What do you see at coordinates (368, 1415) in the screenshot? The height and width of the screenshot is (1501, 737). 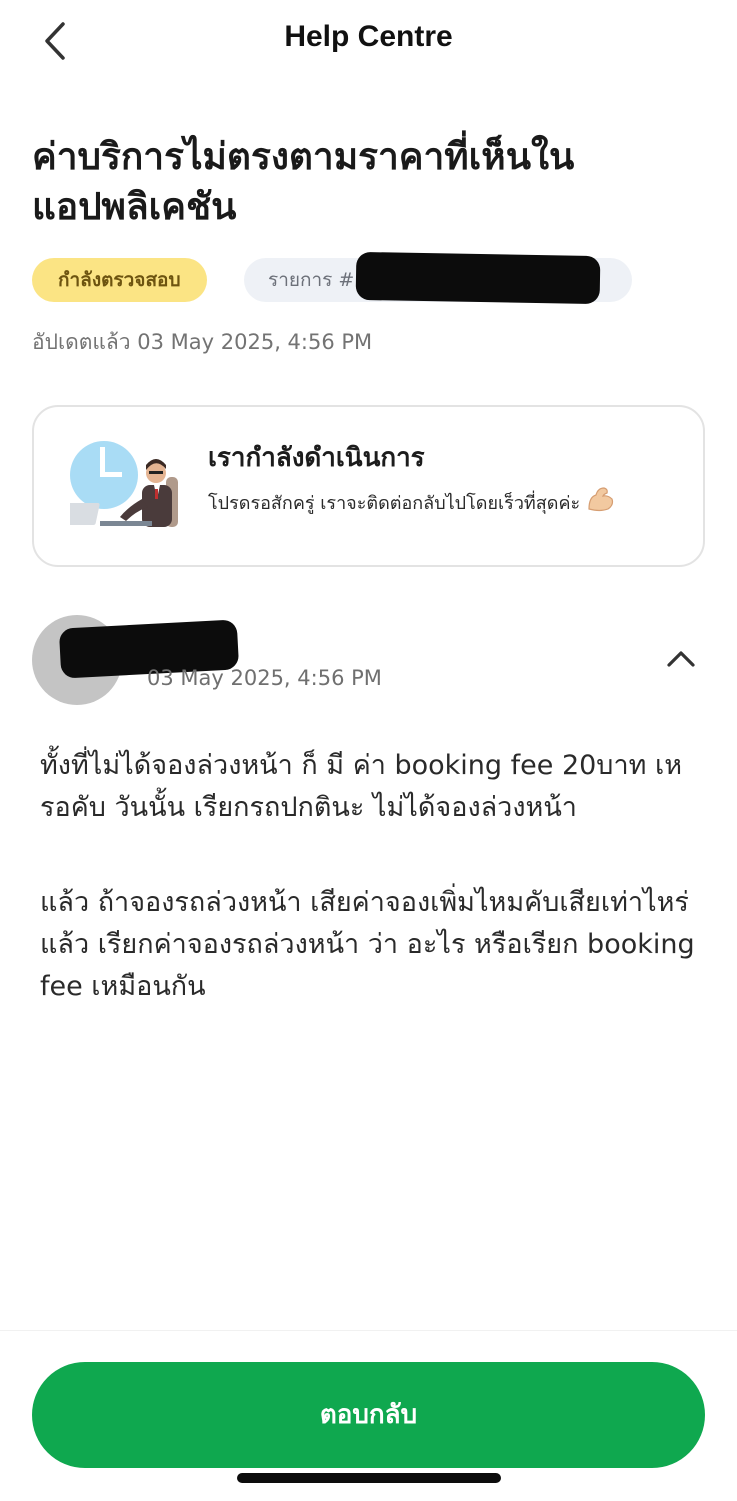 I see `reply-button: ตอบกลับ` at bounding box center [368, 1415].